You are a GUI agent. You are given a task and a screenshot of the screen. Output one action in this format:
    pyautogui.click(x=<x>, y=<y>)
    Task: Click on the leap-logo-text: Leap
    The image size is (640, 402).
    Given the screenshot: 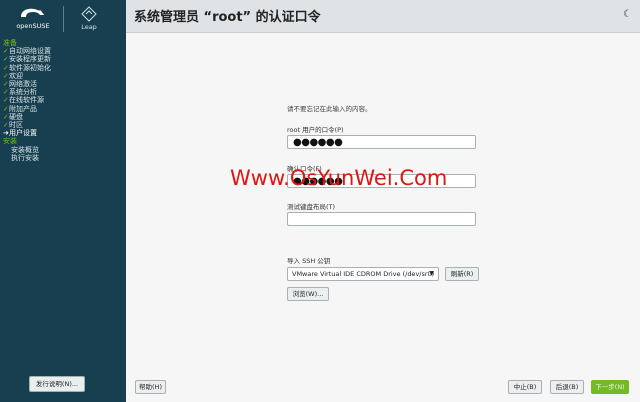 What is the action you would take?
    pyautogui.click(x=89, y=27)
    